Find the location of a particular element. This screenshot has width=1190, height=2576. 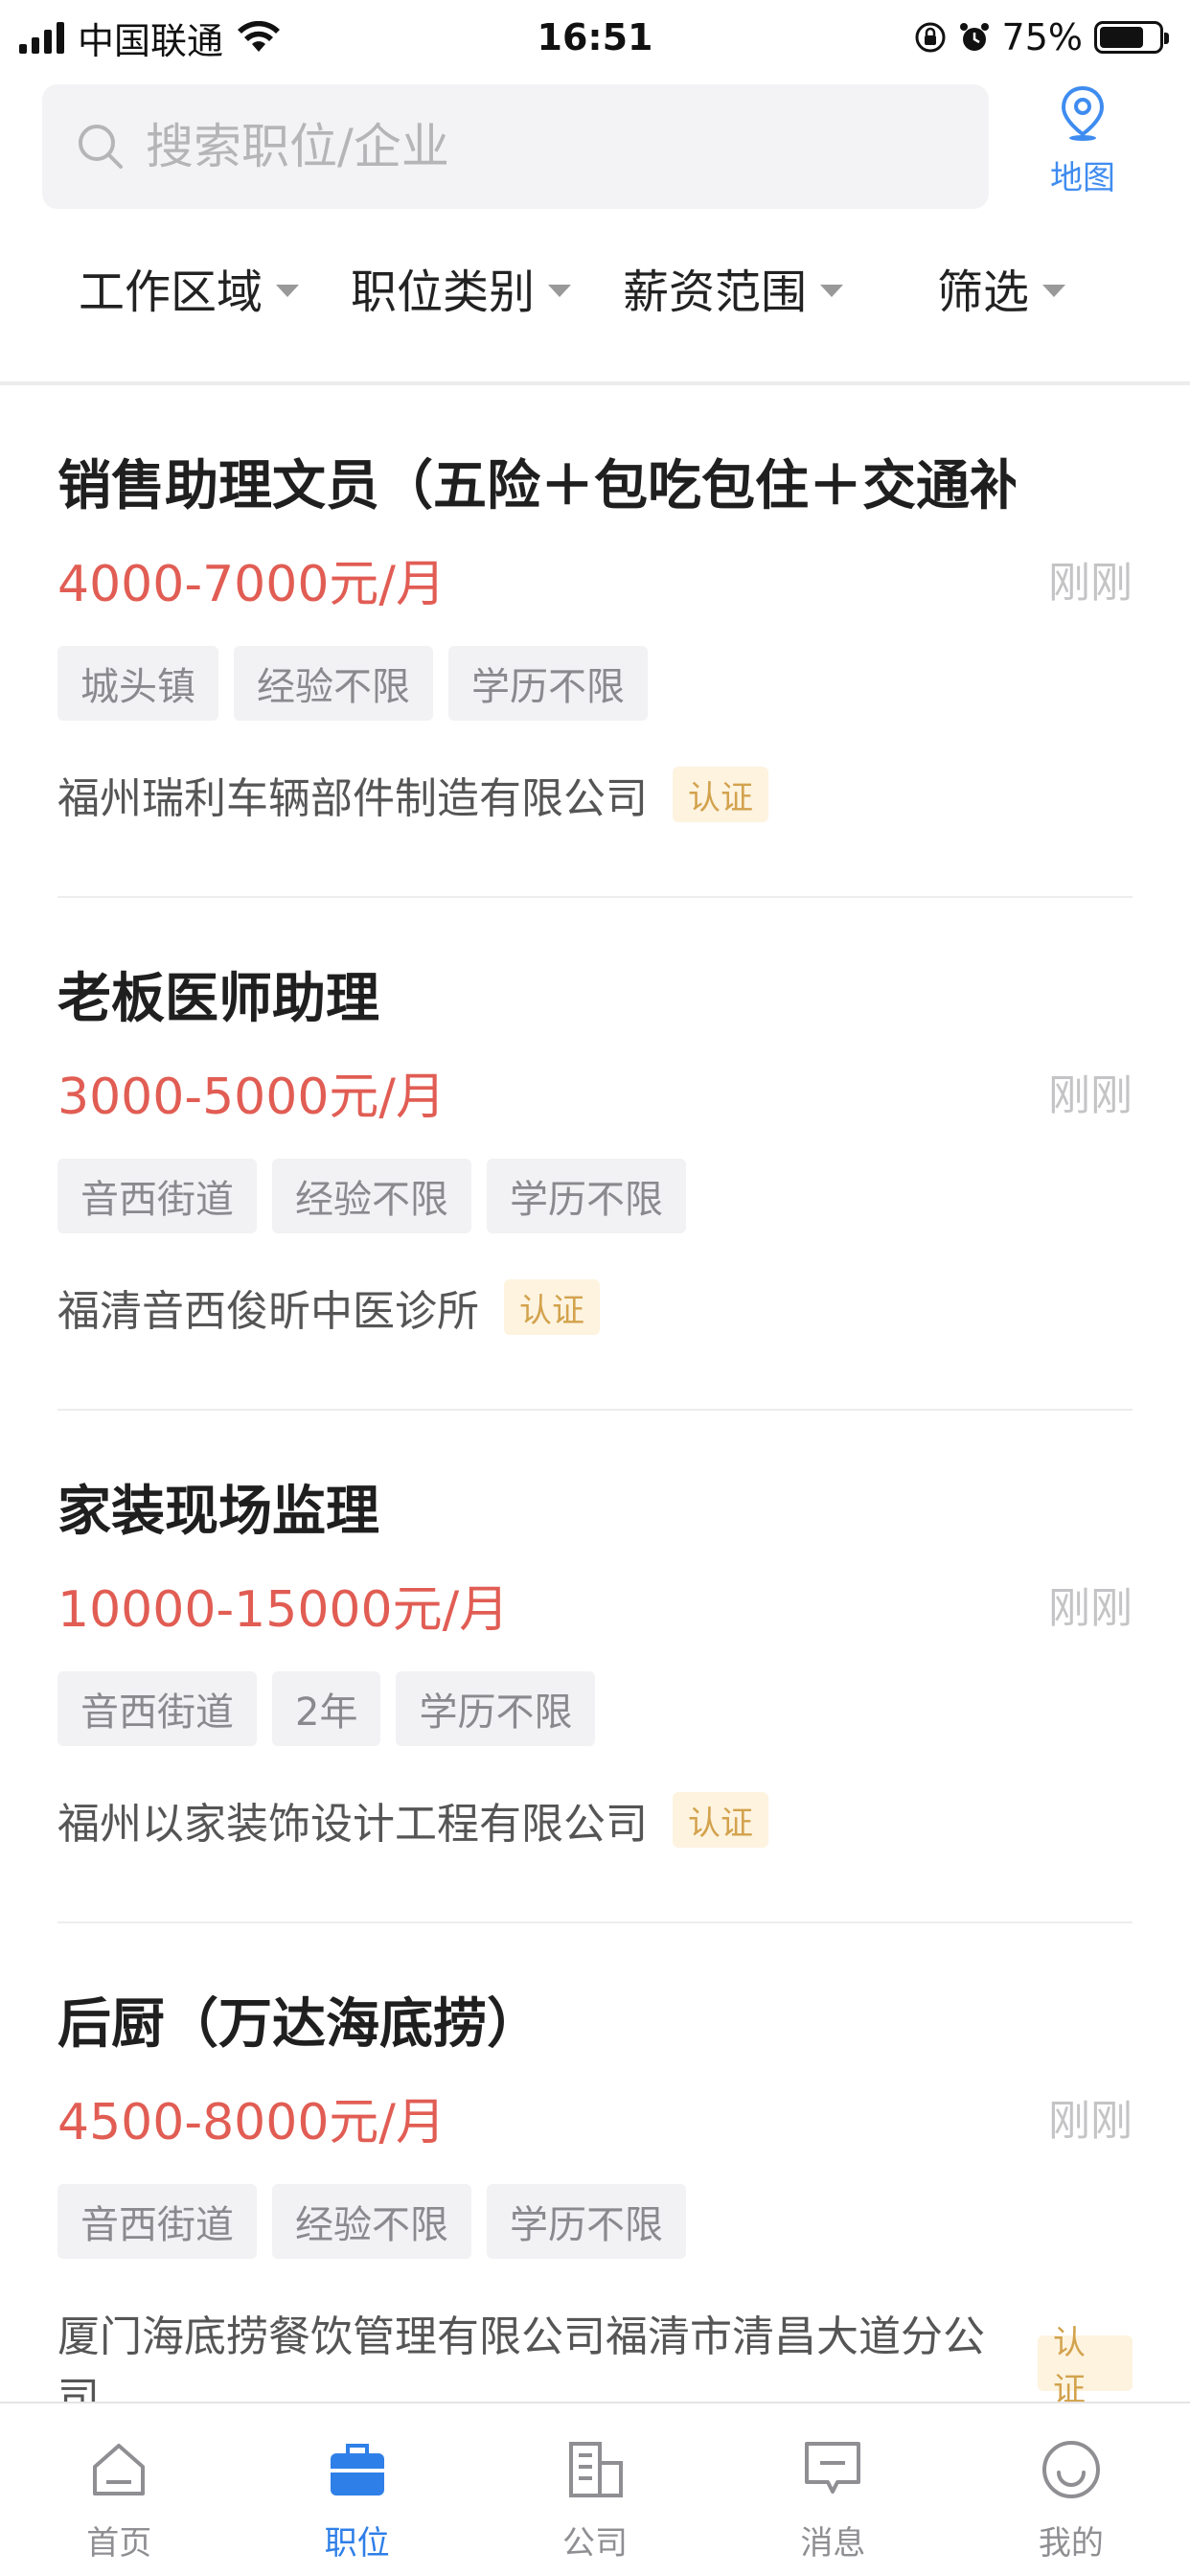

filter-label: 筛选 is located at coordinates (984, 292).